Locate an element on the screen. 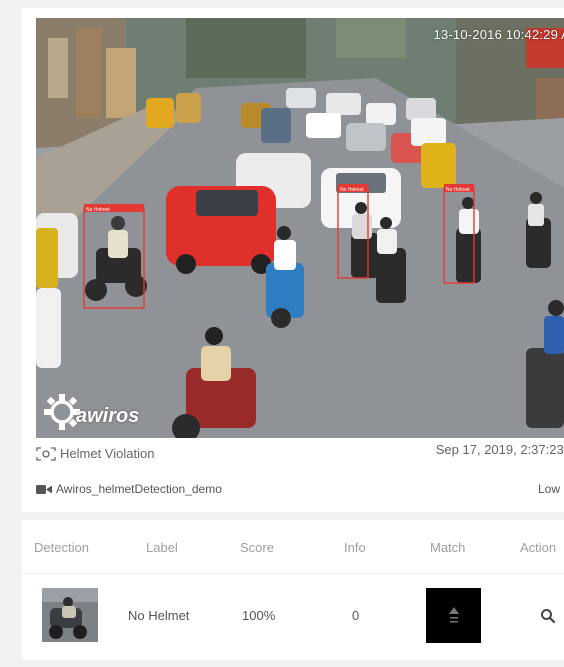 This screenshot has height=667, width=564. camera-name: Awiros_helmetDetection_demo is located at coordinates (139, 489).